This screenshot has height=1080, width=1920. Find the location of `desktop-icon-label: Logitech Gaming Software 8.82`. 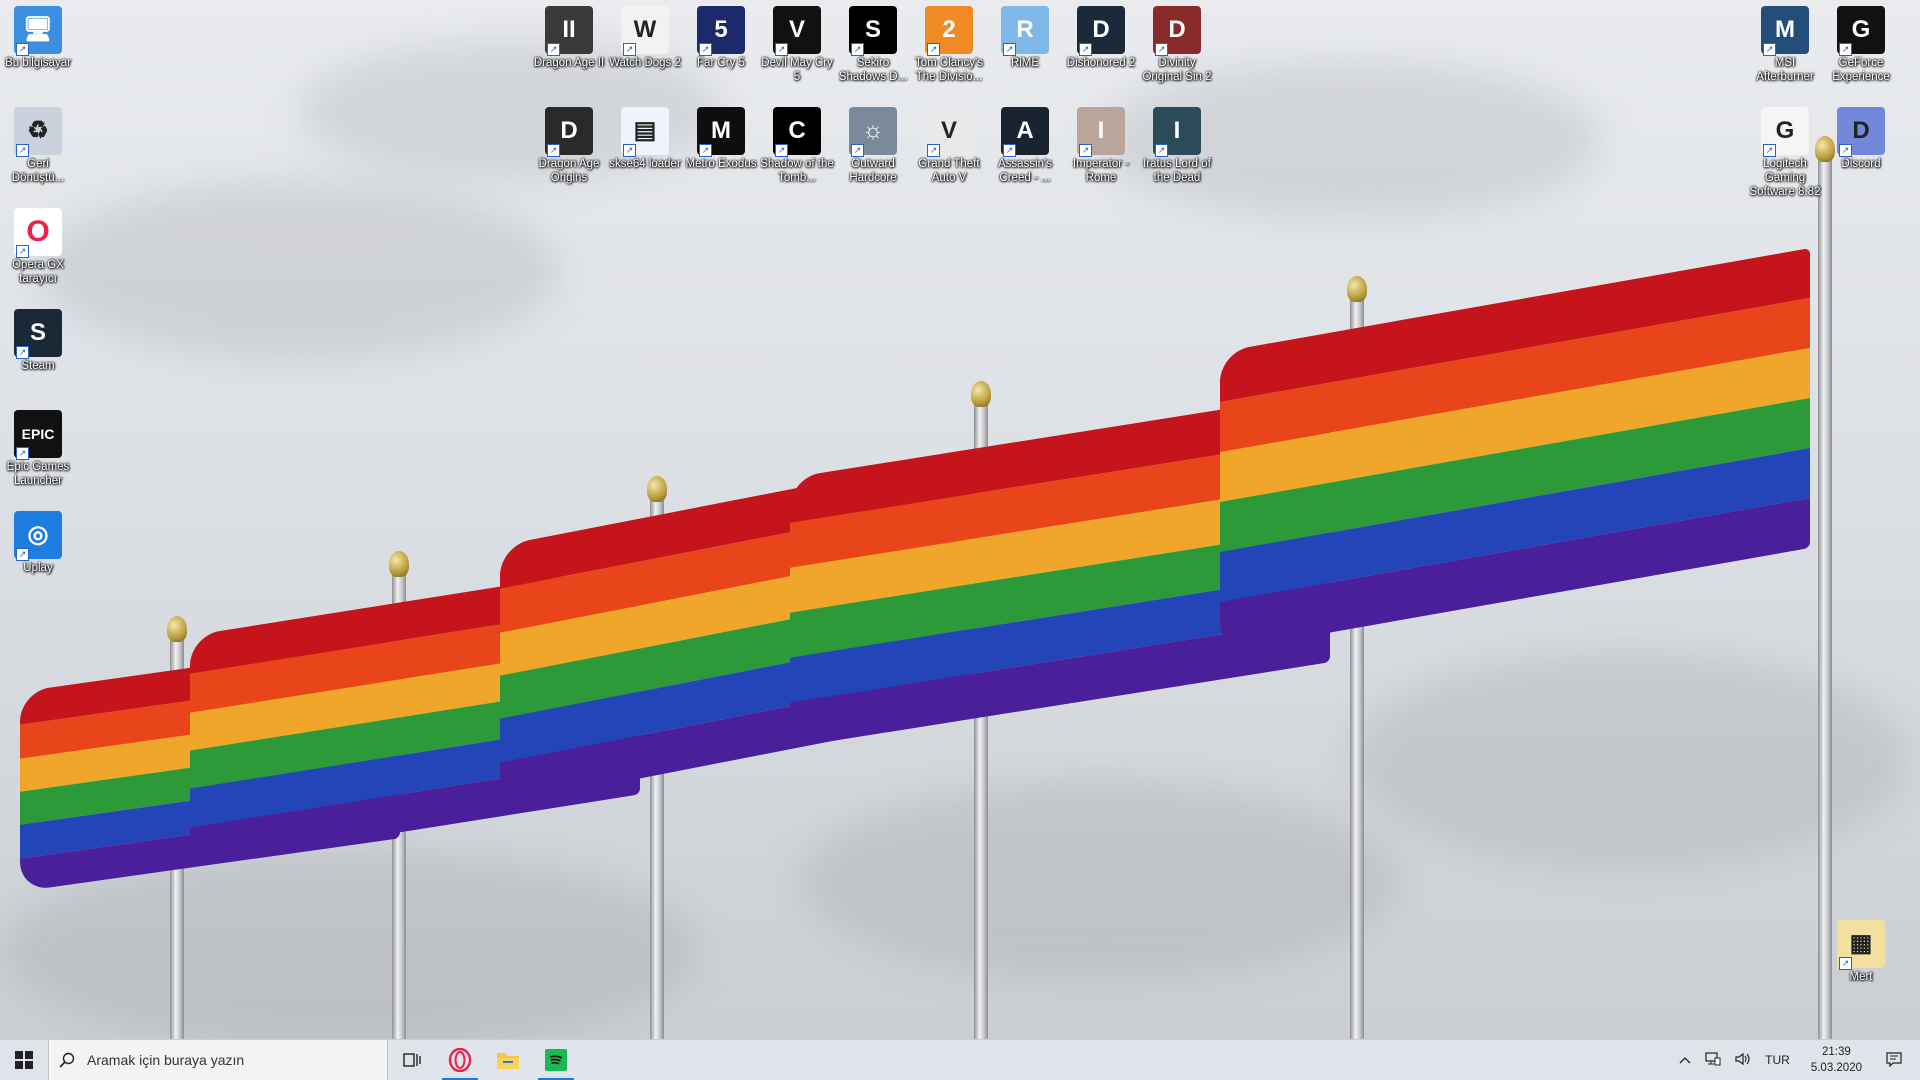

desktop-icon-label: Logitech Gaming Software 8.82 is located at coordinates (1785, 178).